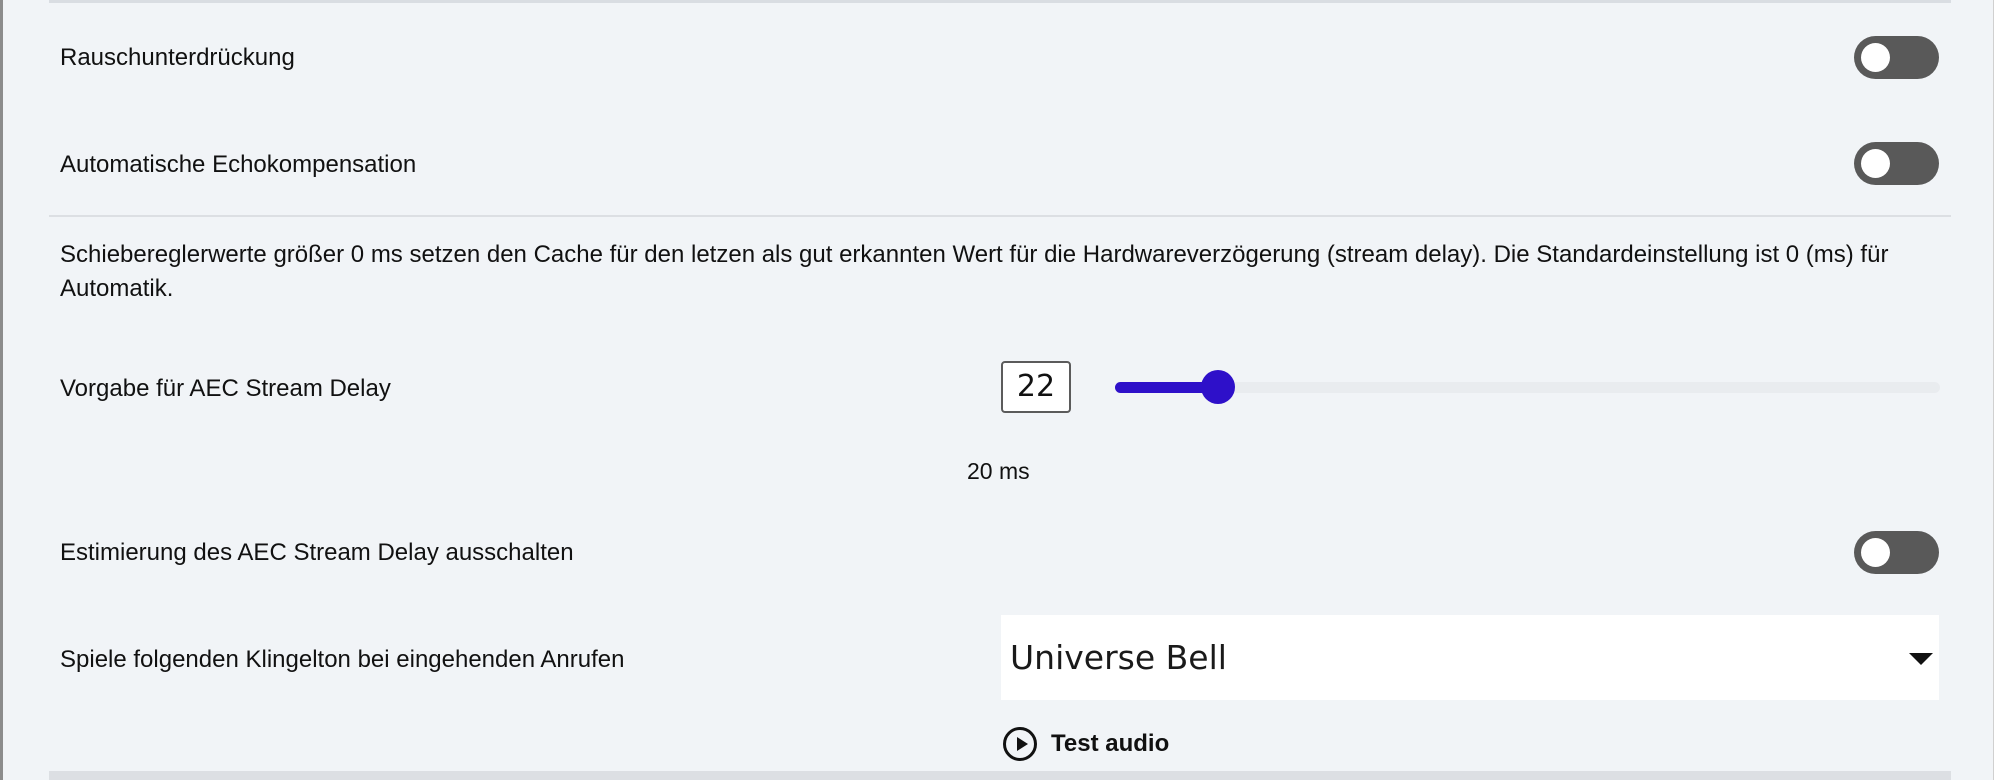 This screenshot has height=780, width=2000. What do you see at coordinates (238, 164) in the screenshot?
I see `echo-cancellation-label: Automatische Echokompensation` at bounding box center [238, 164].